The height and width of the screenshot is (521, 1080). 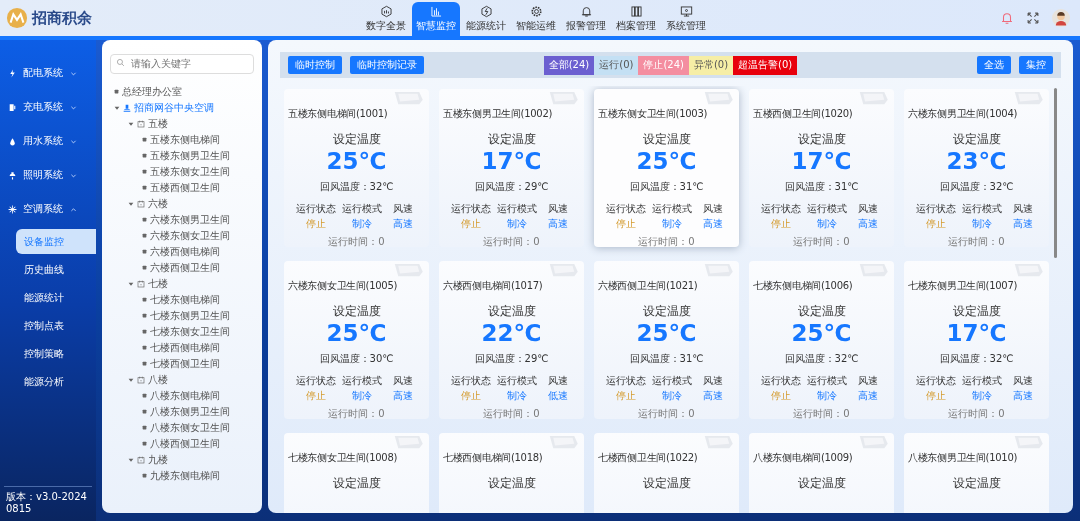 What do you see at coordinates (511, 340) in the screenshot?
I see `device-card: 六楼西侧电梯间(1017) 设定温度 22℃ 回风温度：29℃ 运行状态 停止 运行模式 制冷 风速 低速 运行时间：0` at bounding box center [511, 340].